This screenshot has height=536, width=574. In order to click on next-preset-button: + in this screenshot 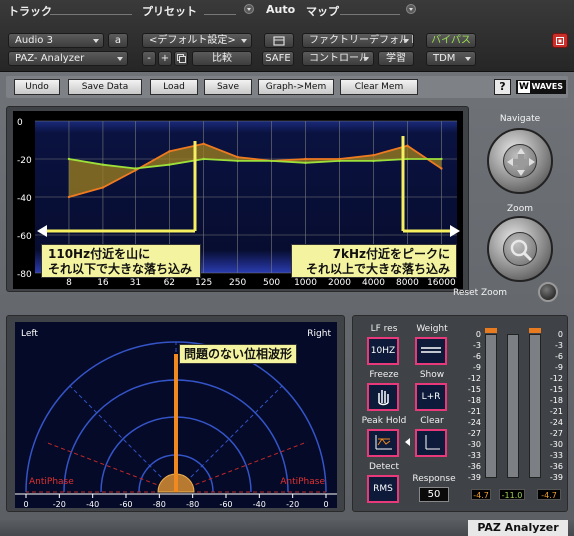, I will do `click(165, 58)`.